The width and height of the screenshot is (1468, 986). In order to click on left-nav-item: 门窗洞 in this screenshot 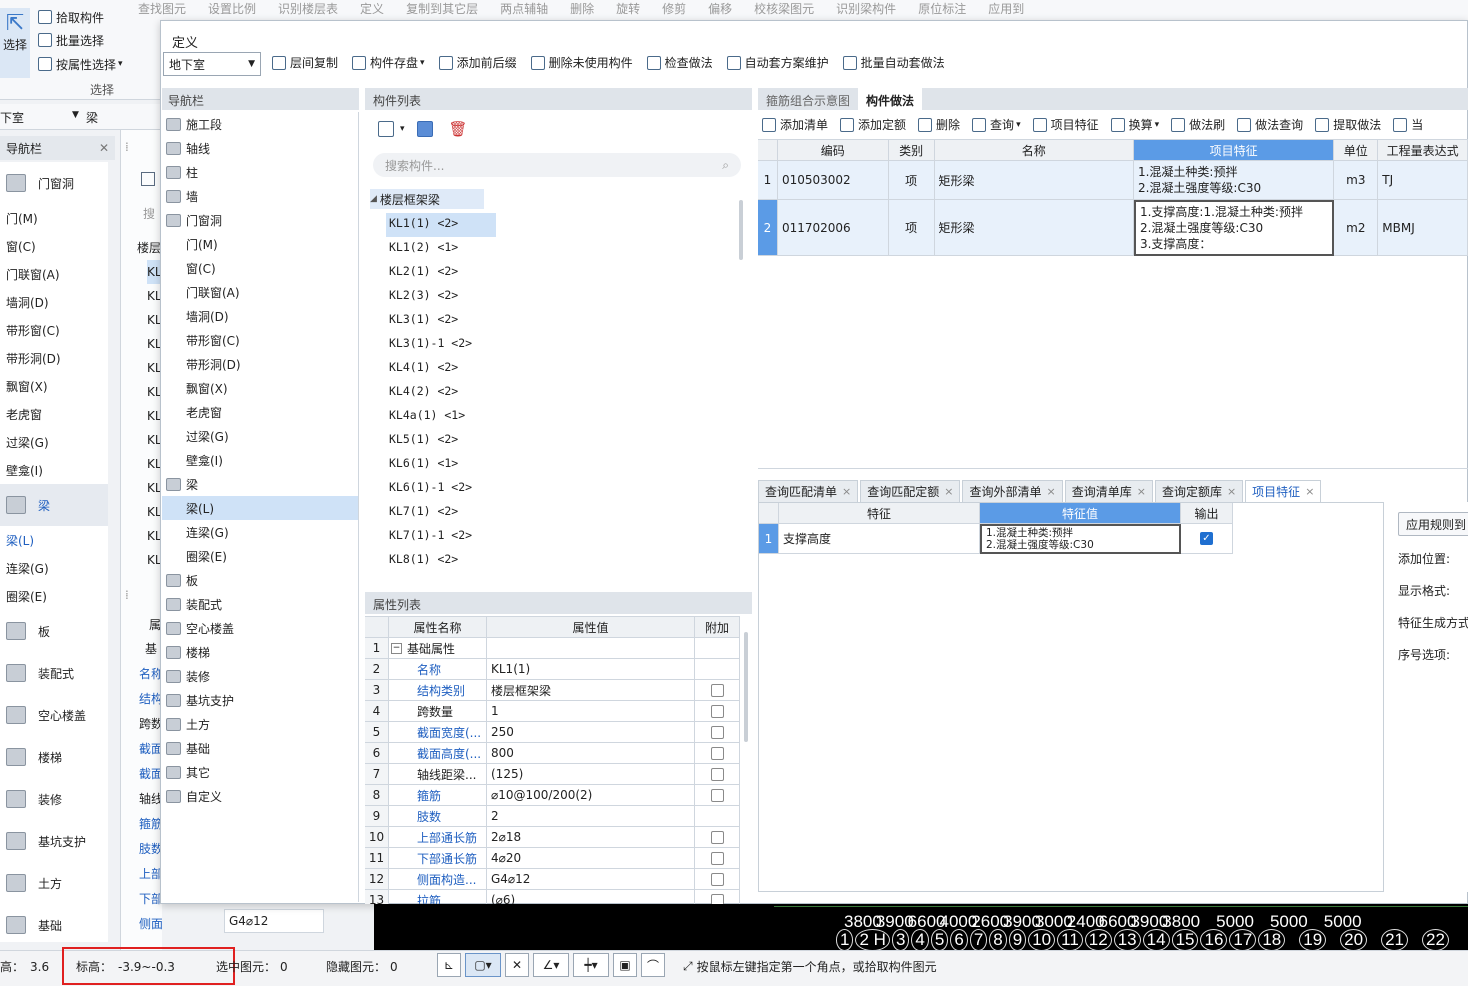, I will do `click(54, 183)`.